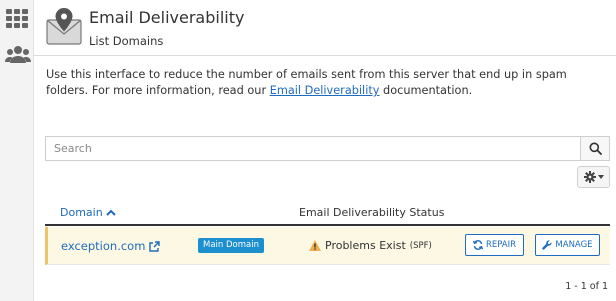 The width and height of the screenshot is (616, 301). I want to click on repair-button: REPAIR, so click(494, 245).